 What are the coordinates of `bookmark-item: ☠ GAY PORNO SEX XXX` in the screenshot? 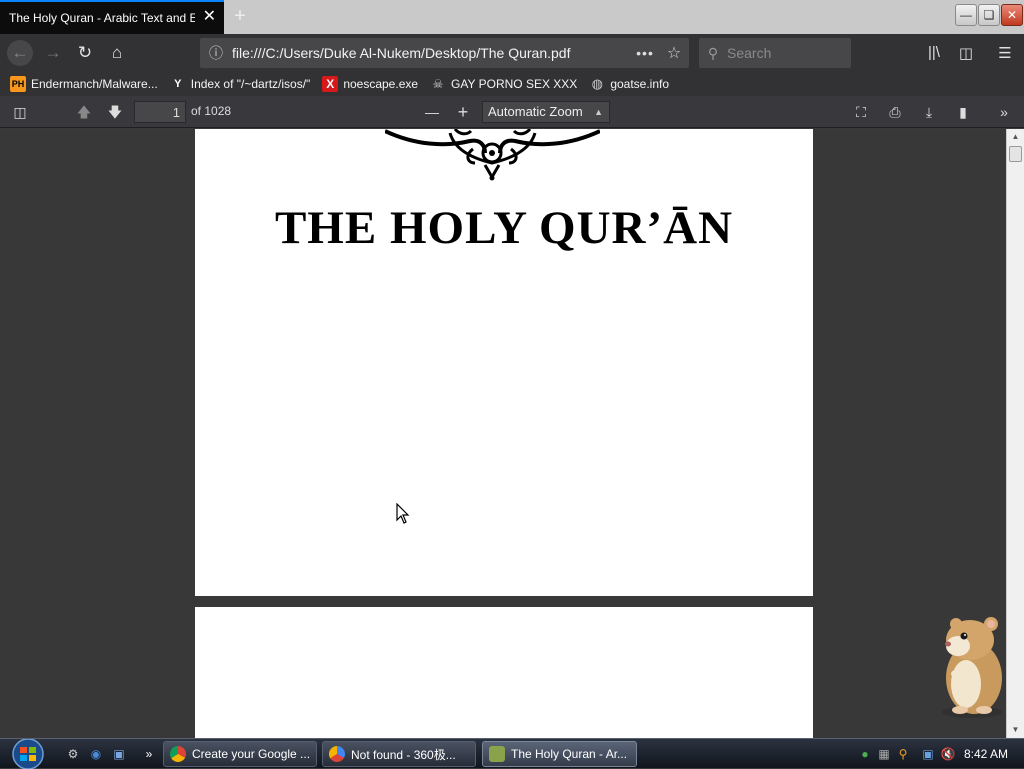 It's located at (504, 84).